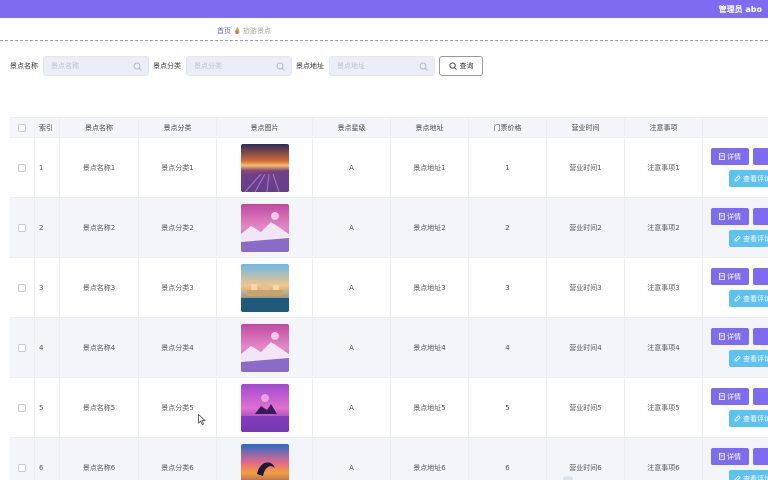 The image size is (768, 480). I want to click on select-all-checkbox, so click(22, 127).